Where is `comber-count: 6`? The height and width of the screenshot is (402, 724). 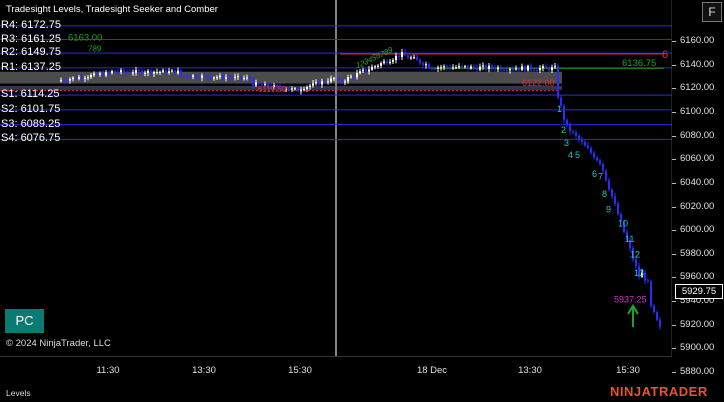 comber-count: 6 is located at coordinates (594, 174).